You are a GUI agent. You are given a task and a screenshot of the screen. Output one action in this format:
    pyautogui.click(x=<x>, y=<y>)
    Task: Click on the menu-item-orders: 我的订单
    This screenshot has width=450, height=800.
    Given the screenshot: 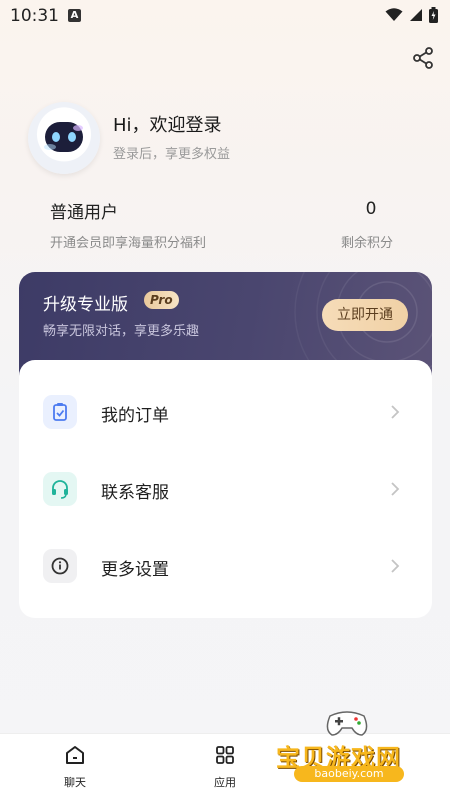 What is the action you would take?
    pyautogui.click(x=225, y=412)
    